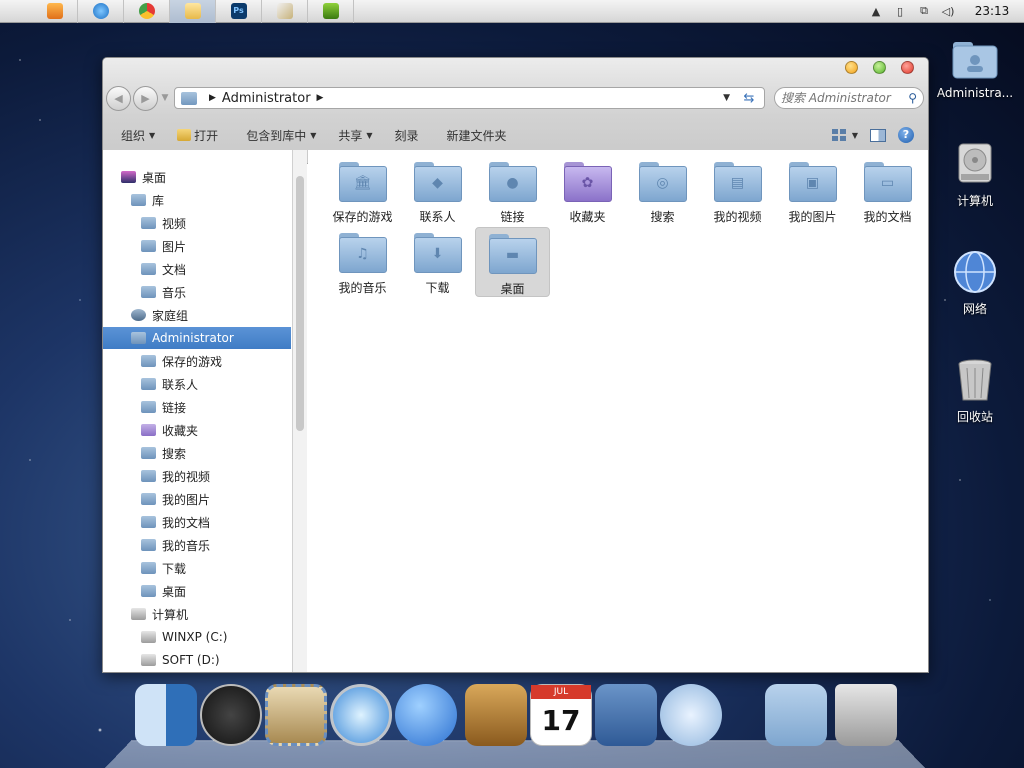  What do you see at coordinates (197, 430) in the screenshot?
I see `nav-item: 收藏夹` at bounding box center [197, 430].